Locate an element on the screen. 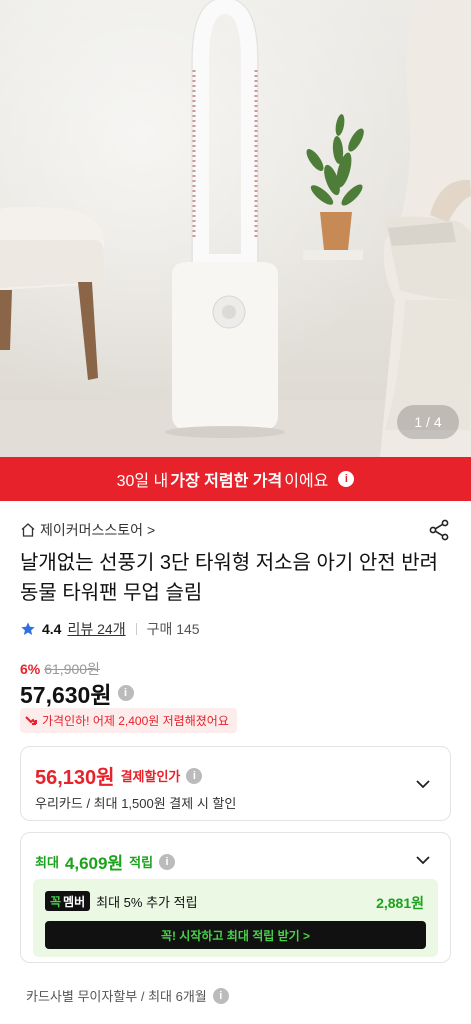 Image resolution: width=471 pixels, height=1024 pixels. share-icon is located at coordinates (439, 530).